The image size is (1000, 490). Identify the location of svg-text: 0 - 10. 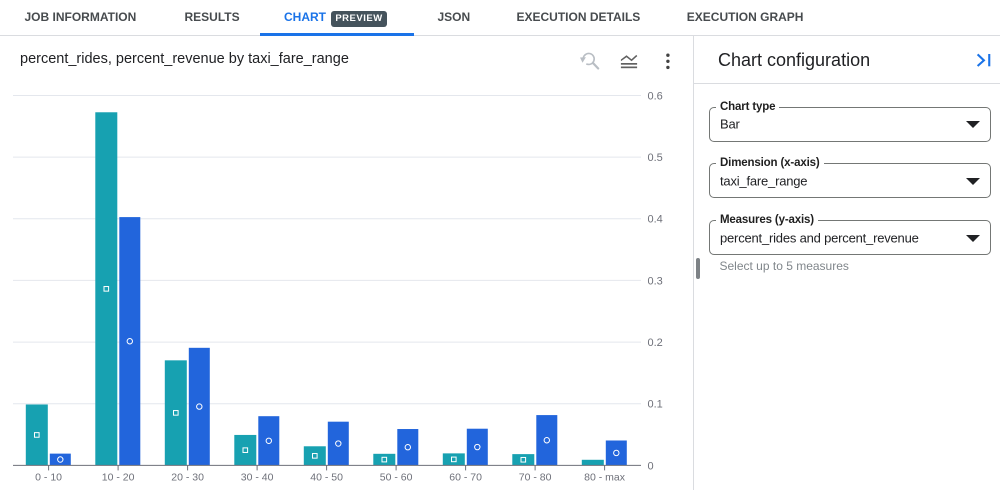
(48, 478).